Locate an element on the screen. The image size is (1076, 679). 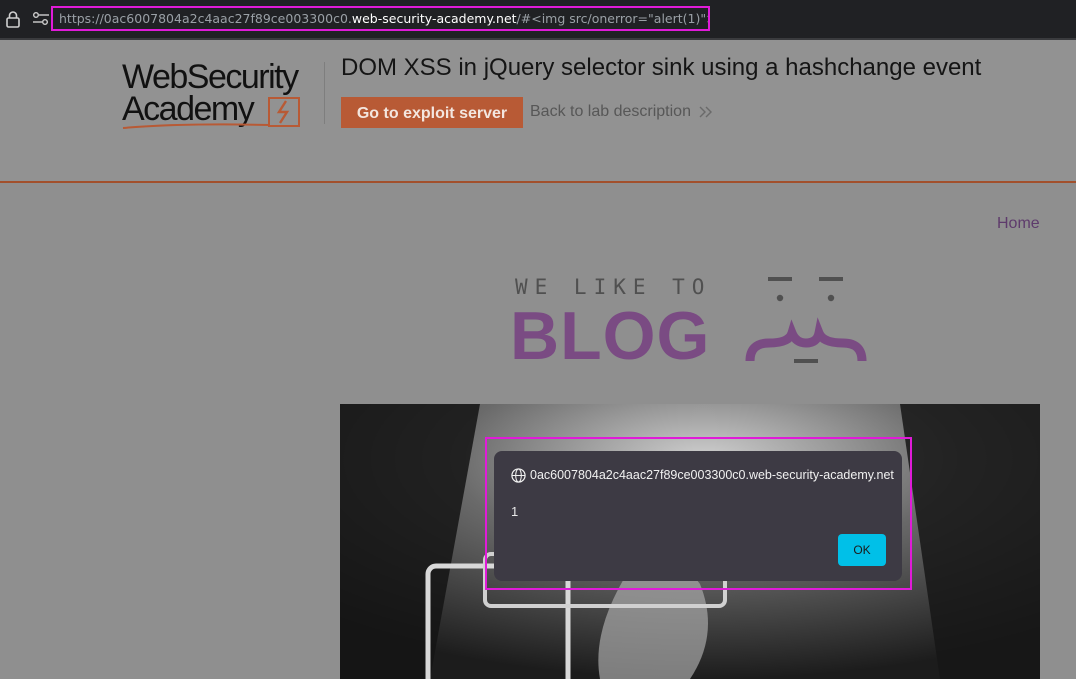
go-to-exploit-server-button: Go to exploit server is located at coordinates (432, 112).